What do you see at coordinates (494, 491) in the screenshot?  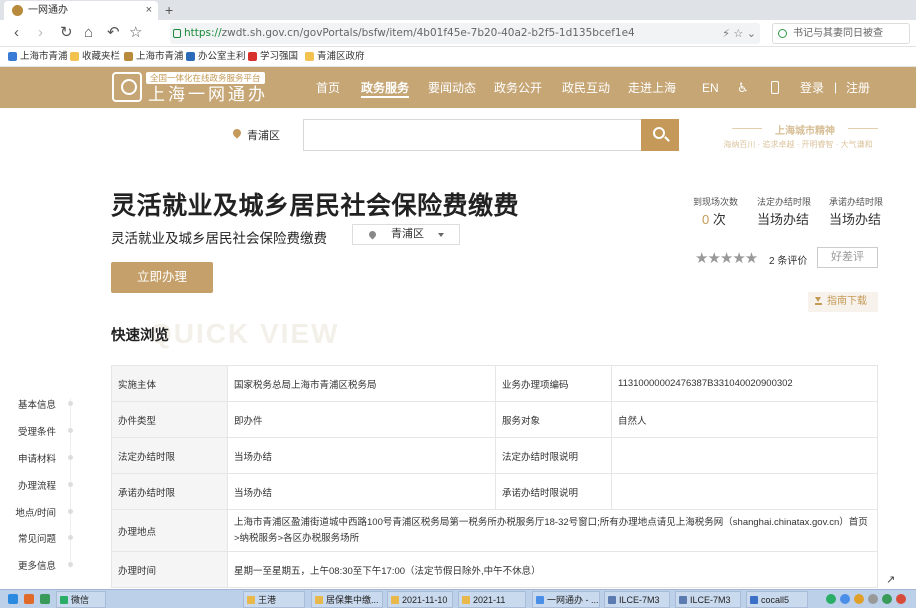 I see `table-row: 承诺办结时限 当场办结 承诺办结时限说明` at bounding box center [494, 491].